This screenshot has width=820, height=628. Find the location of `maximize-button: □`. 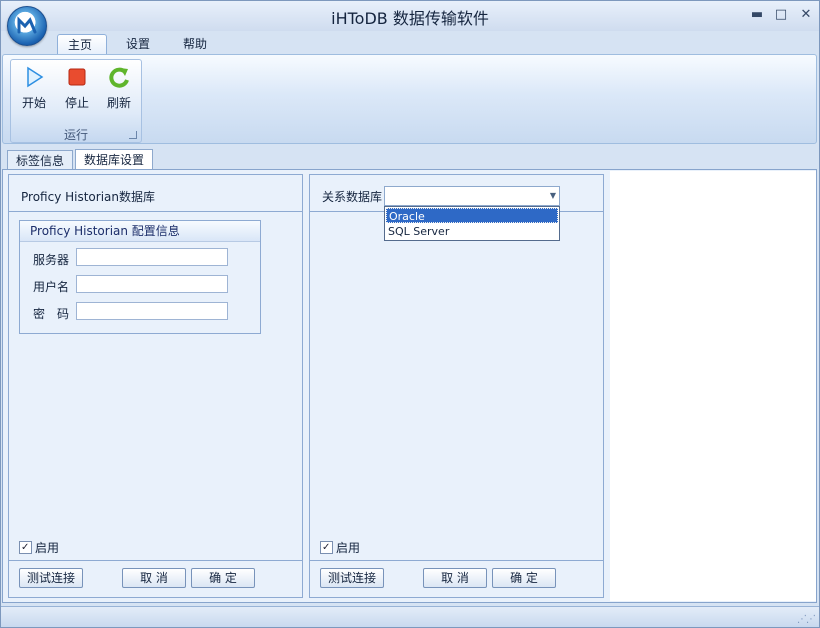

maximize-button: □ is located at coordinates (781, 15).